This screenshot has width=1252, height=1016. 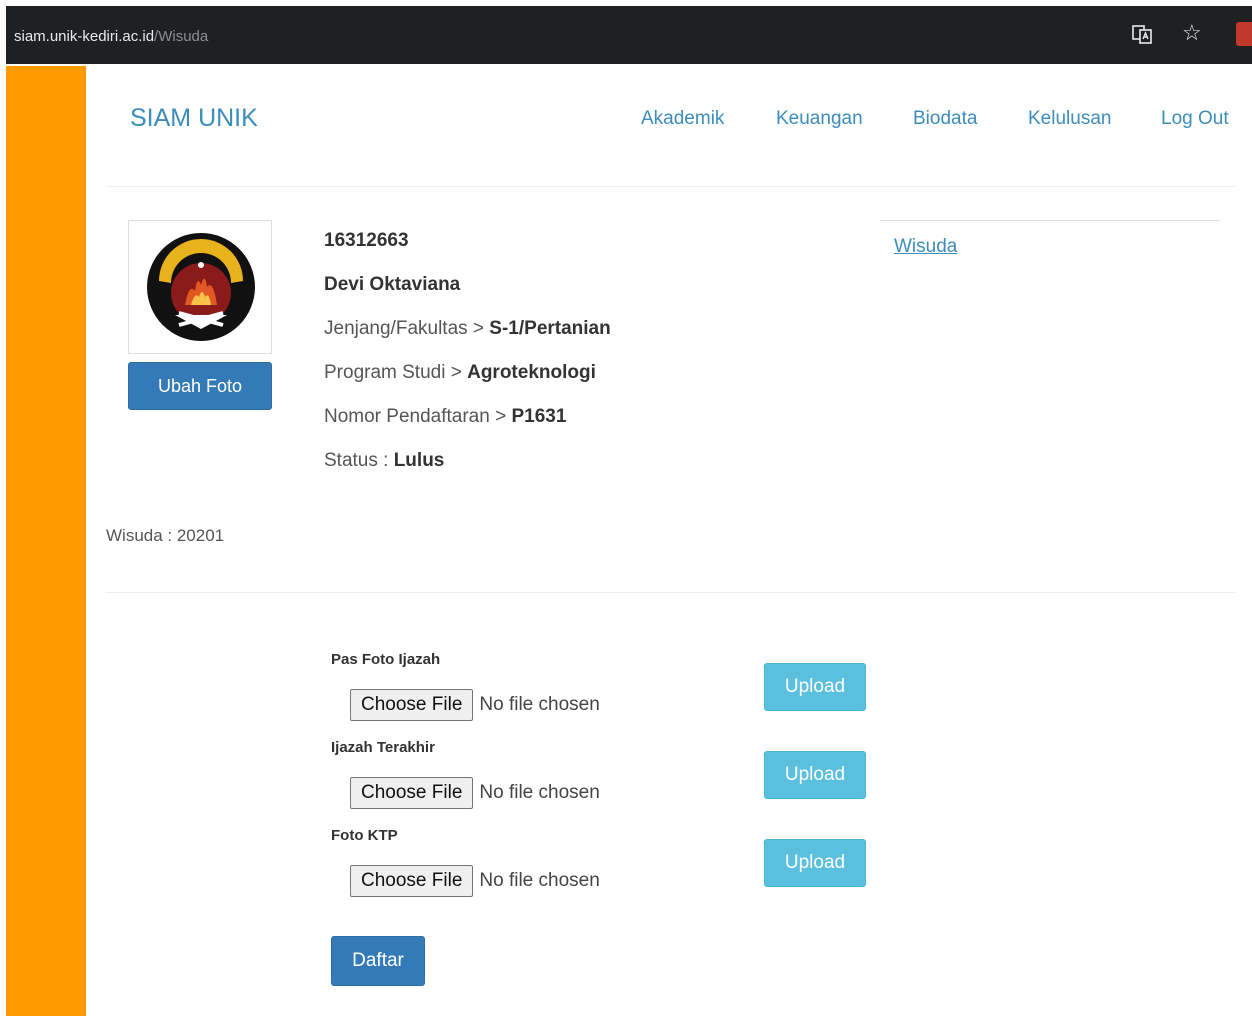 What do you see at coordinates (396, 372) in the screenshot?
I see `prodi-label: Program Studi >` at bounding box center [396, 372].